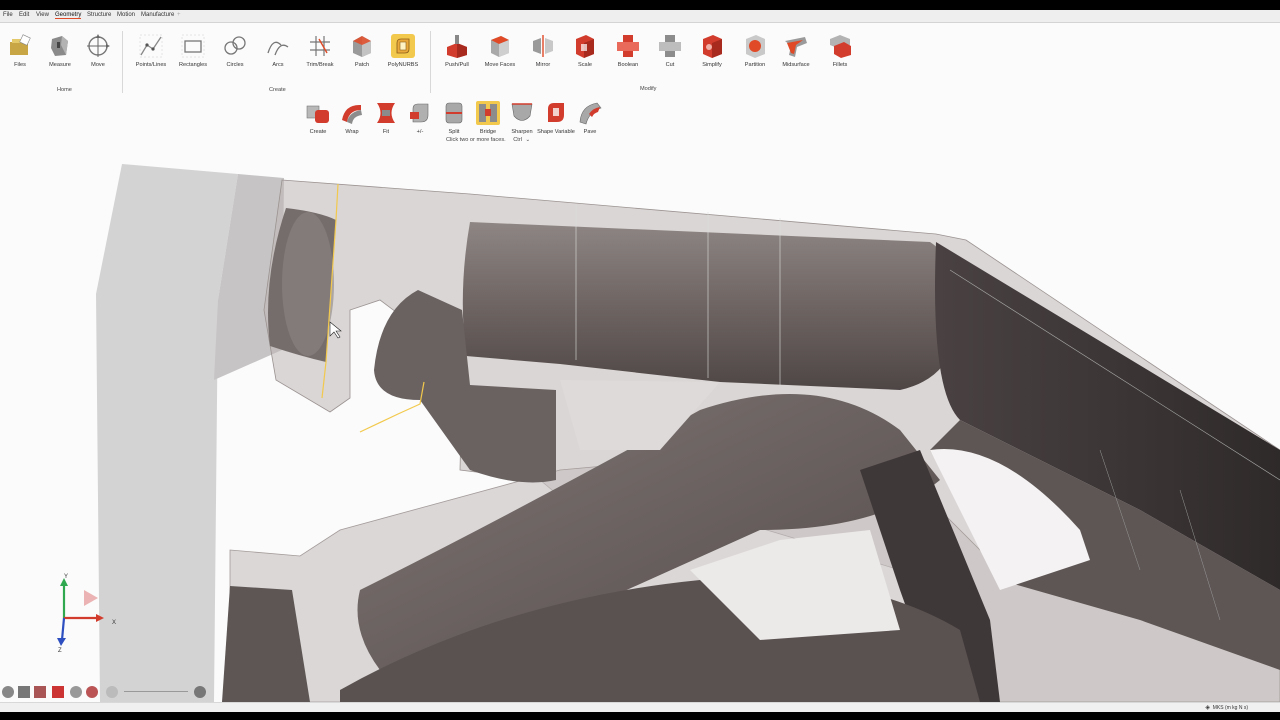 The image size is (1280, 720). What do you see at coordinates (476, 140) in the screenshot?
I see `hint-text: Click two or more faces.` at bounding box center [476, 140].